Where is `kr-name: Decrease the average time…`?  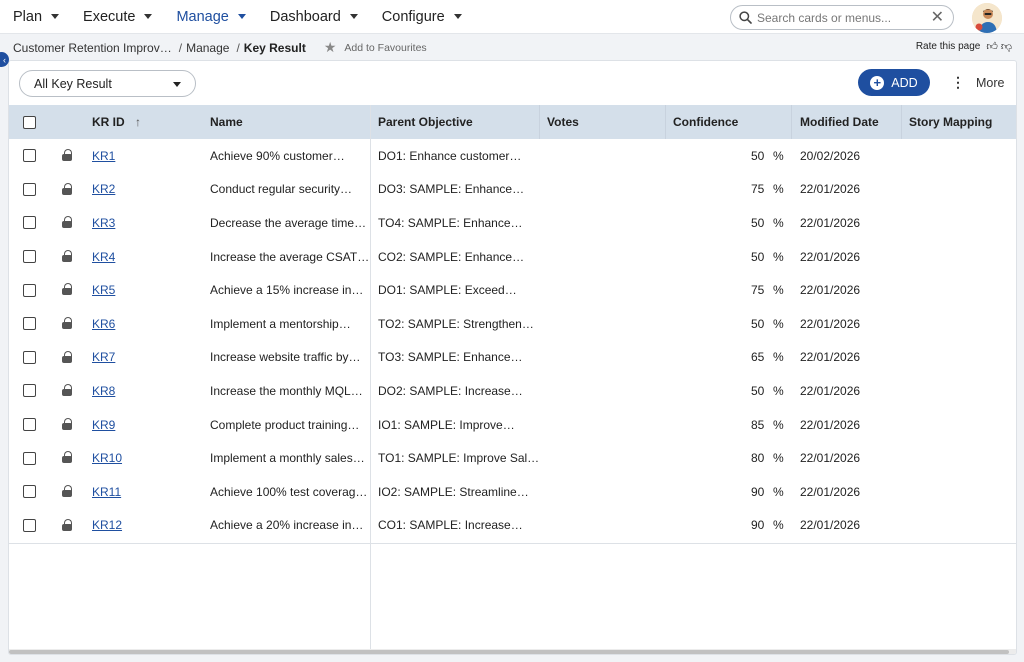
kr-name: Decrease the average time… is located at coordinates (288, 222).